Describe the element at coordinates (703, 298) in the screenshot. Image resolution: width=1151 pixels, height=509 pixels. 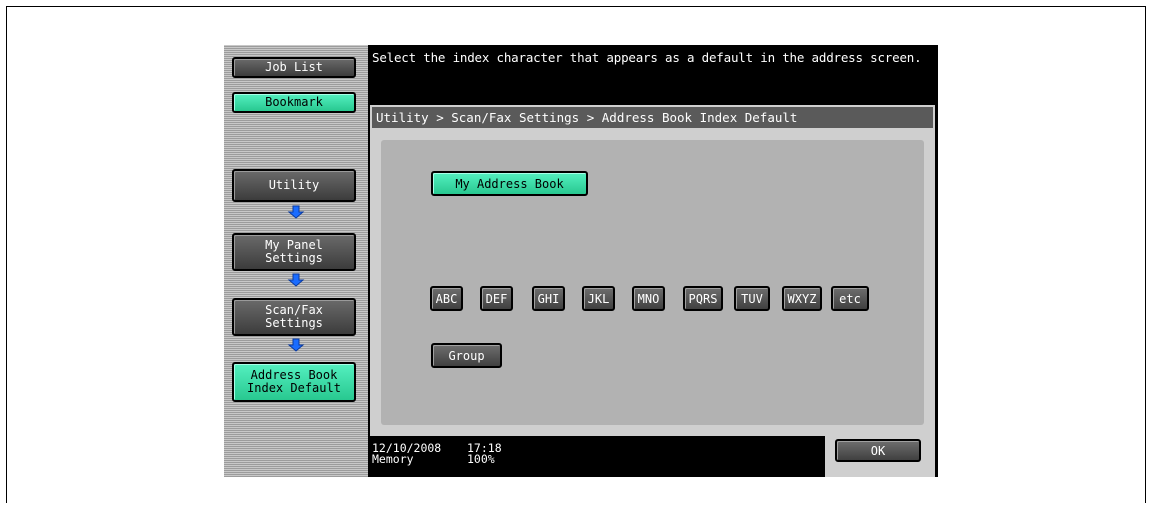
I see `index-key-pqrs: PQRS` at that location.